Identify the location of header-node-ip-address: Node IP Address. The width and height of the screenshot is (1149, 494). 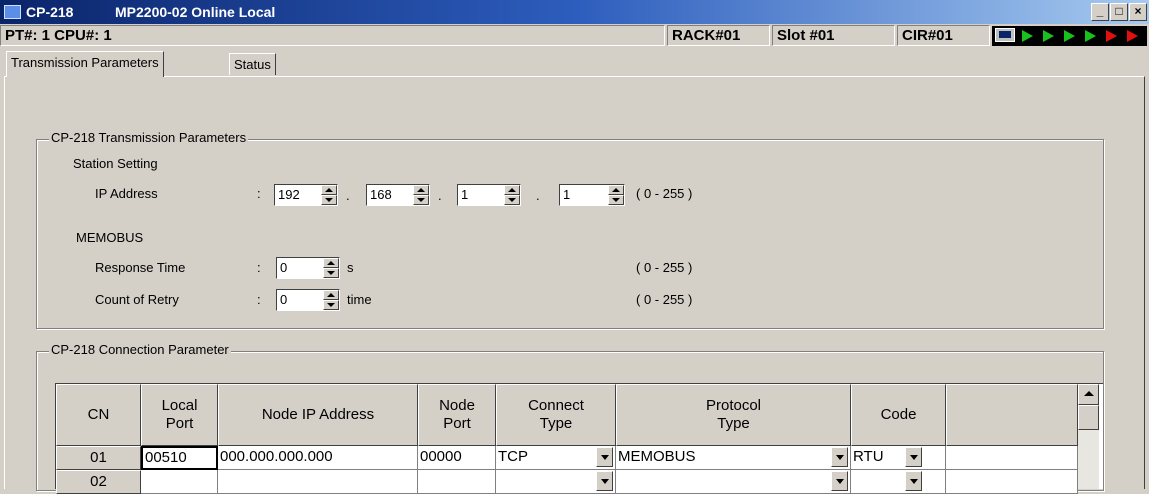
(318, 415).